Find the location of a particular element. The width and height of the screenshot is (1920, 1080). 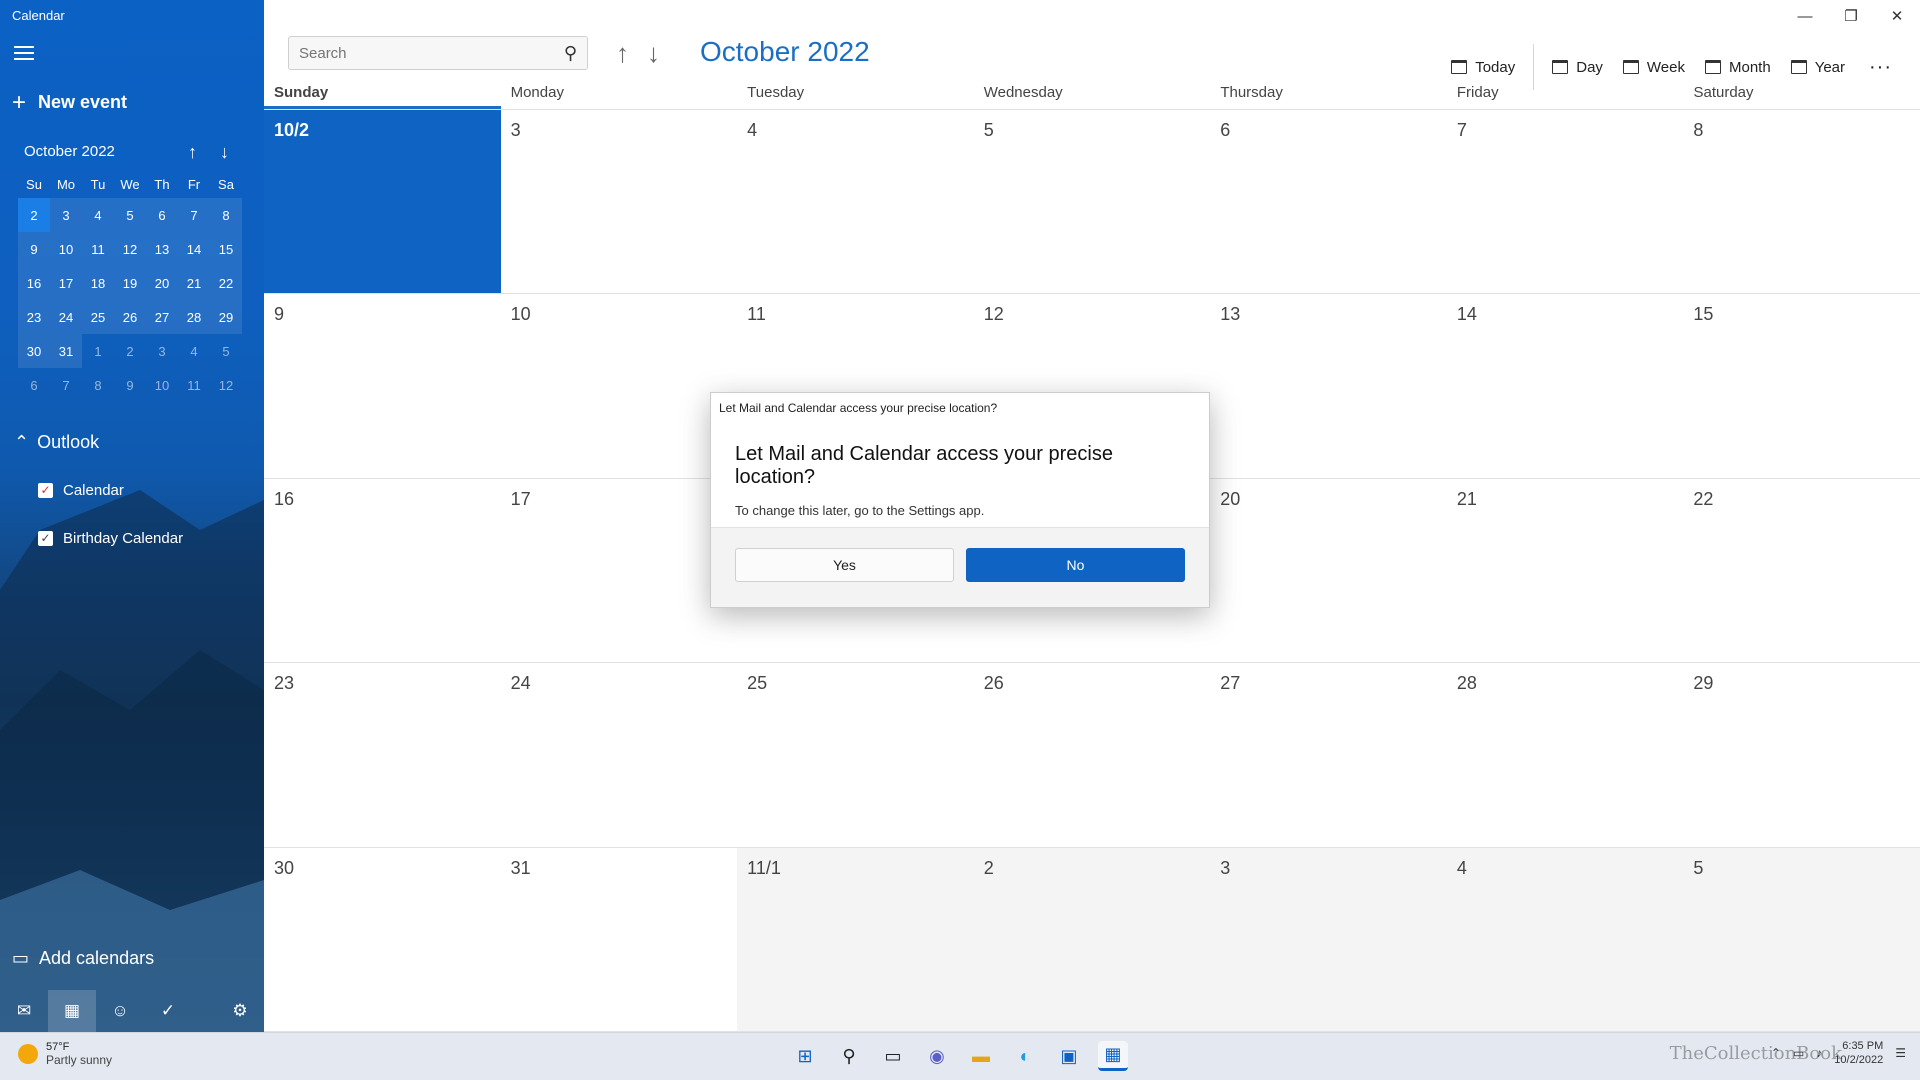

mini-calendar-day: 17 is located at coordinates (66, 283).